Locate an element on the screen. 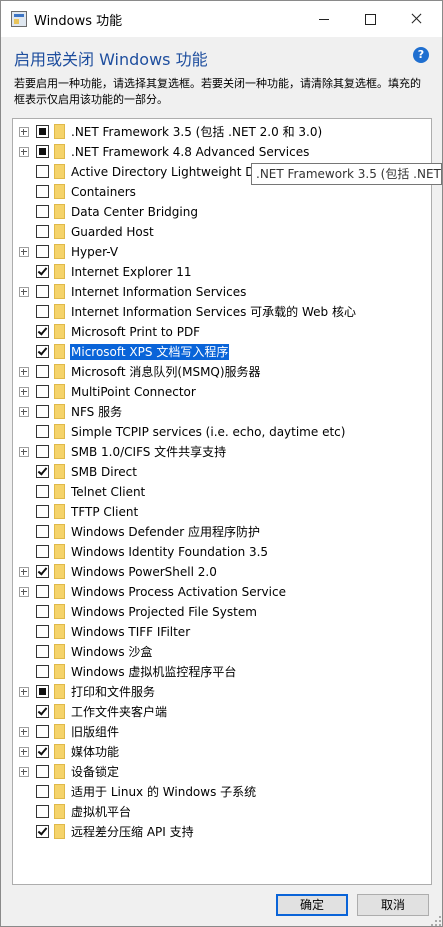 This screenshot has width=443, height=927. feature-row: 媒体功能 is located at coordinates (222, 752).